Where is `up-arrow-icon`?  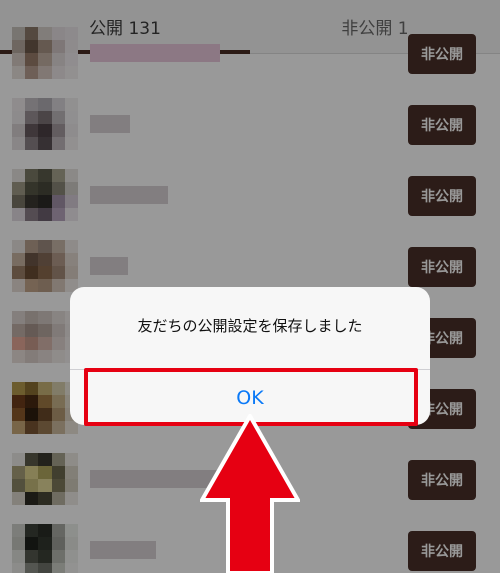 up-arrow-icon is located at coordinates (250, 493).